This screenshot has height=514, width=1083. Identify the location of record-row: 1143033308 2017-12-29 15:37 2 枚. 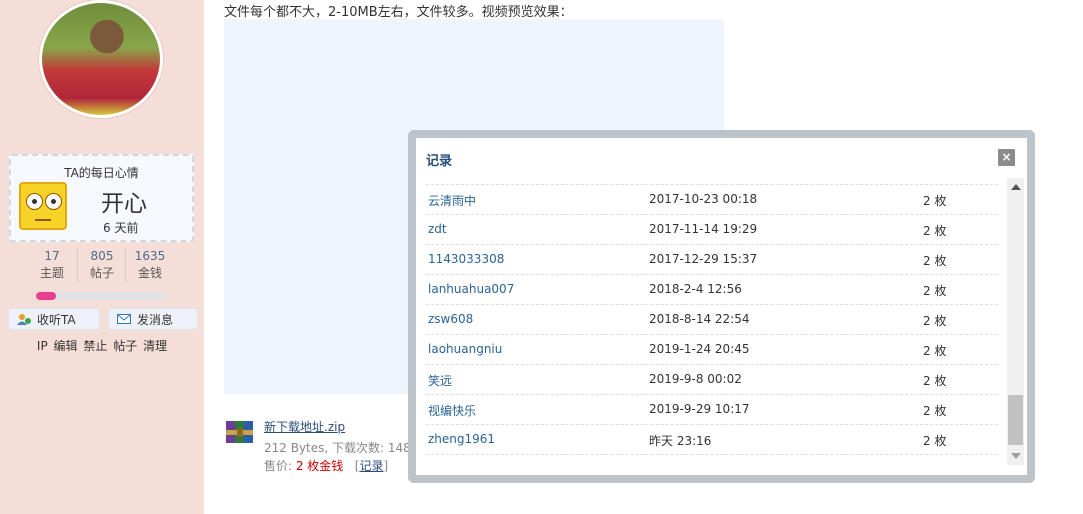
(712, 259).